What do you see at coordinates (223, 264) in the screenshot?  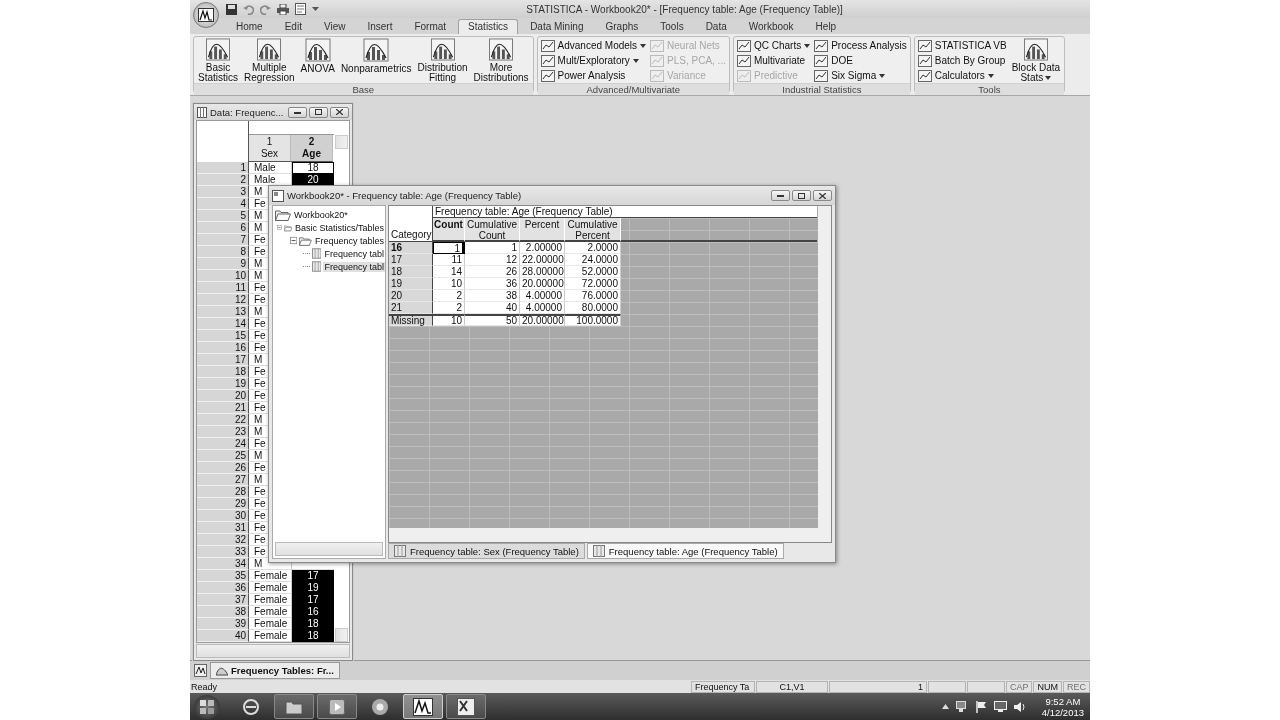 I see `row-number: 9` at bounding box center [223, 264].